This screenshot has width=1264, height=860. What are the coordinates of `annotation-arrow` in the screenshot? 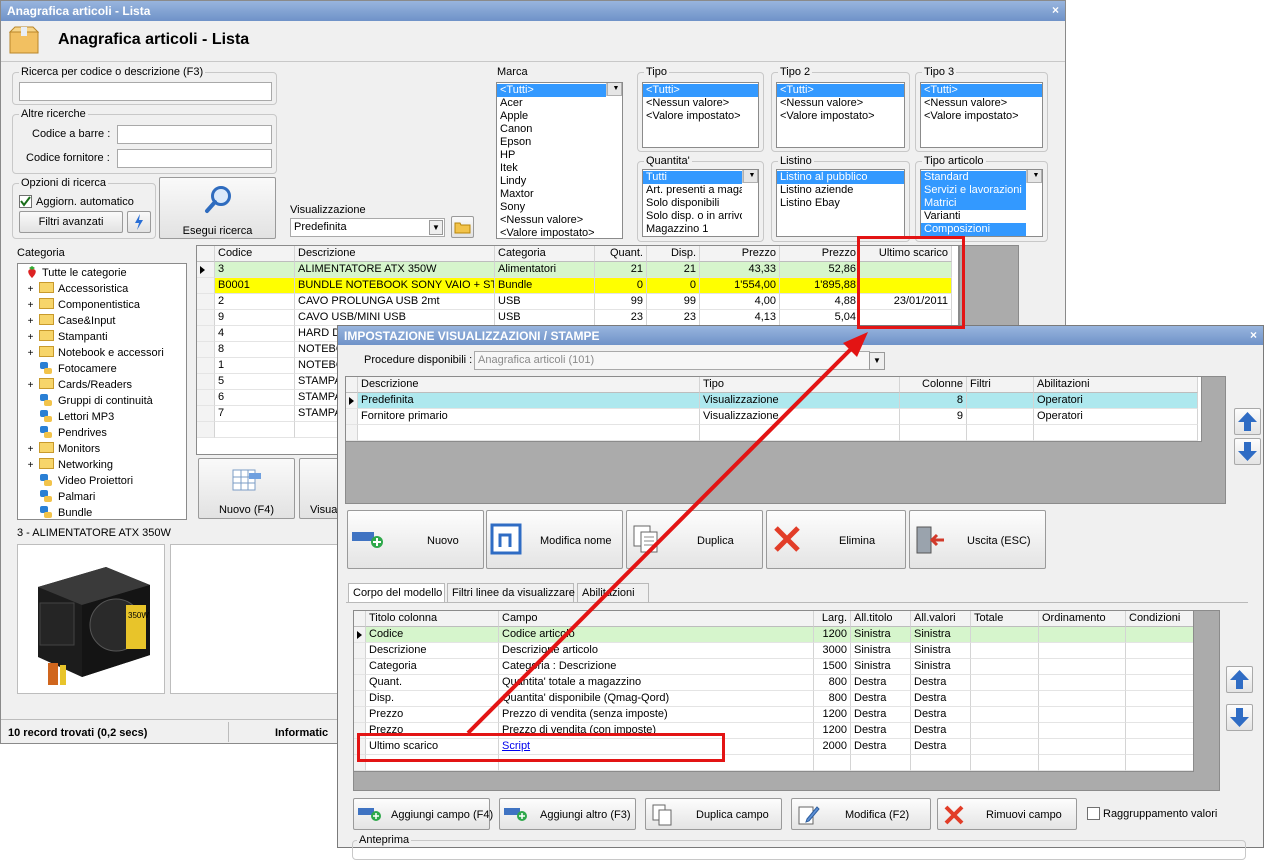 It's located at (667, 533).